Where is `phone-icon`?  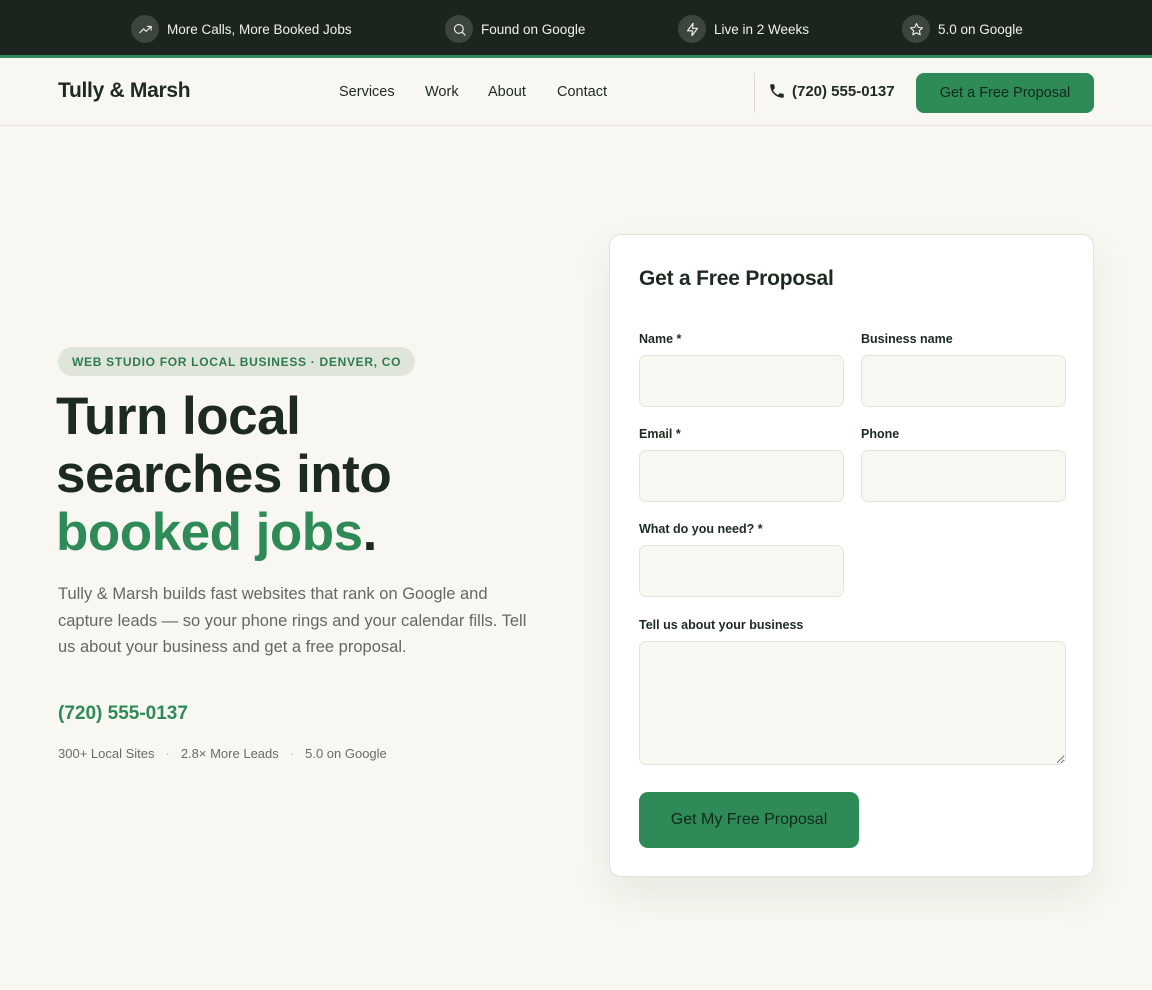
phone-icon is located at coordinates (777, 91).